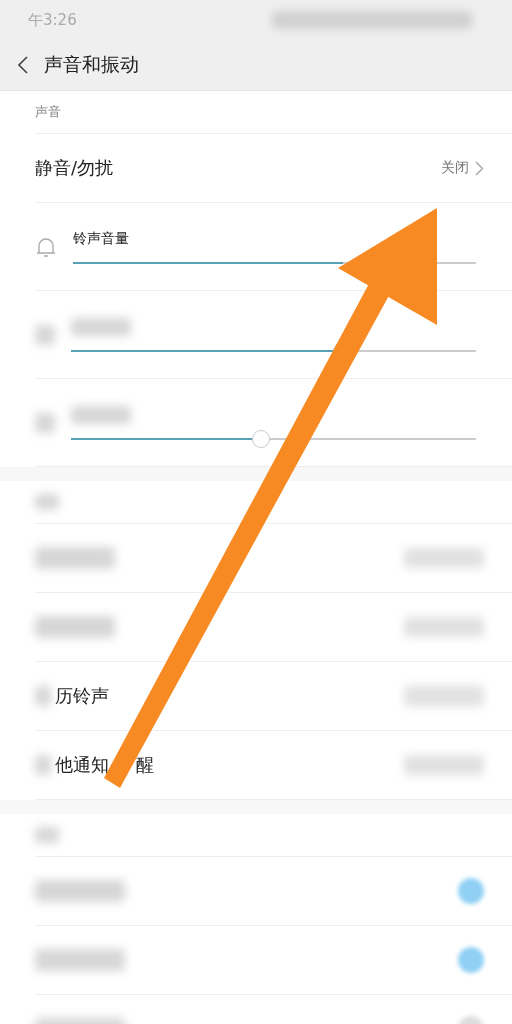 This screenshot has height=1024, width=512. Describe the element at coordinates (82, 696) in the screenshot. I see `row-label: 历铃声` at that location.